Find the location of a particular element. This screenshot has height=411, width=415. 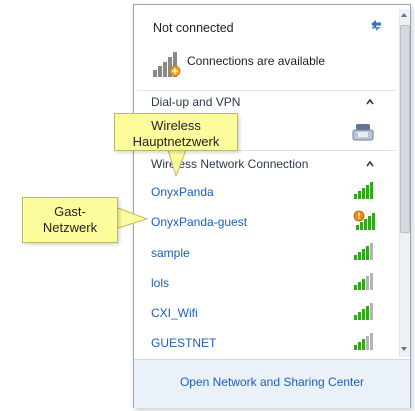

callout-guest-network-text: Gast-Netzwerk is located at coordinates (70, 219).